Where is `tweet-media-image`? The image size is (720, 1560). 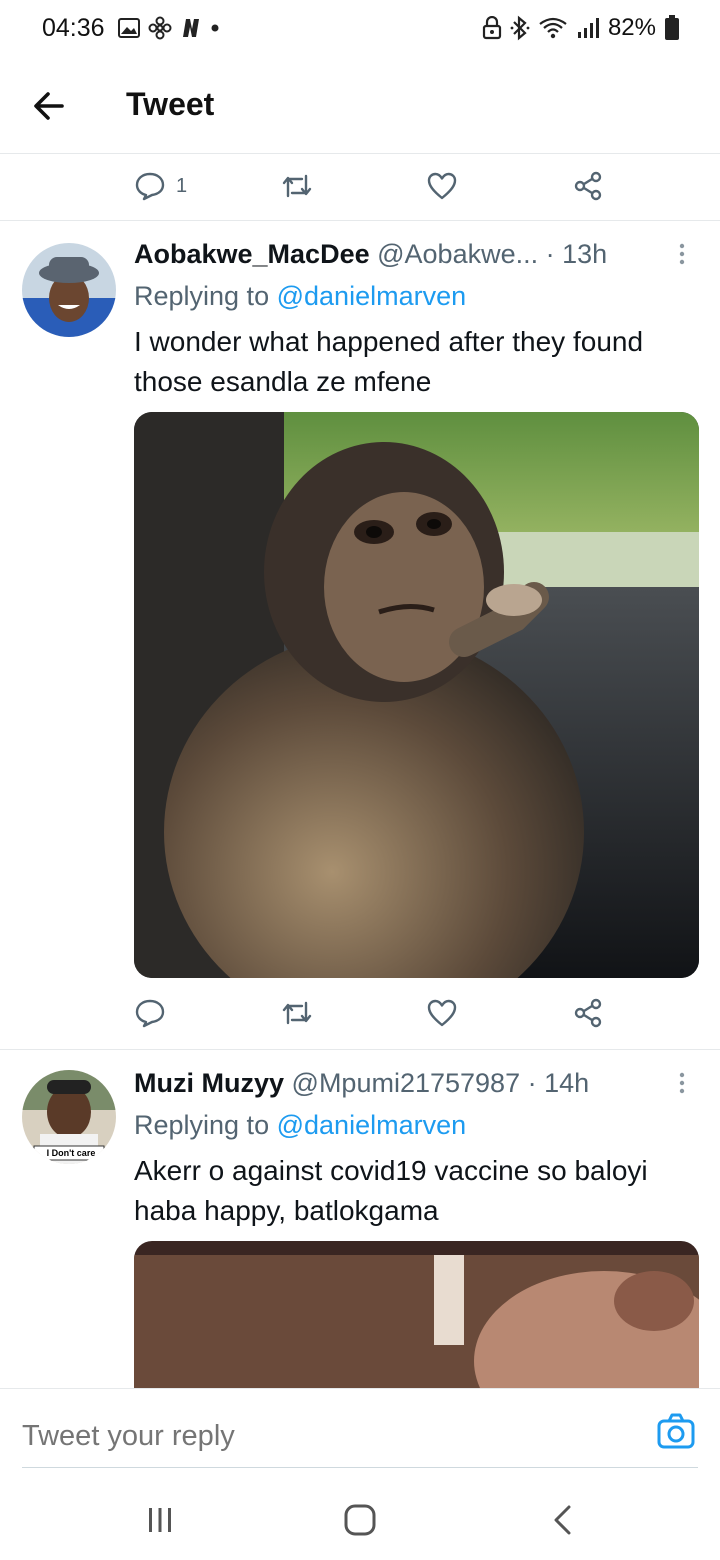 tweet-media-image is located at coordinates (416, 1314).